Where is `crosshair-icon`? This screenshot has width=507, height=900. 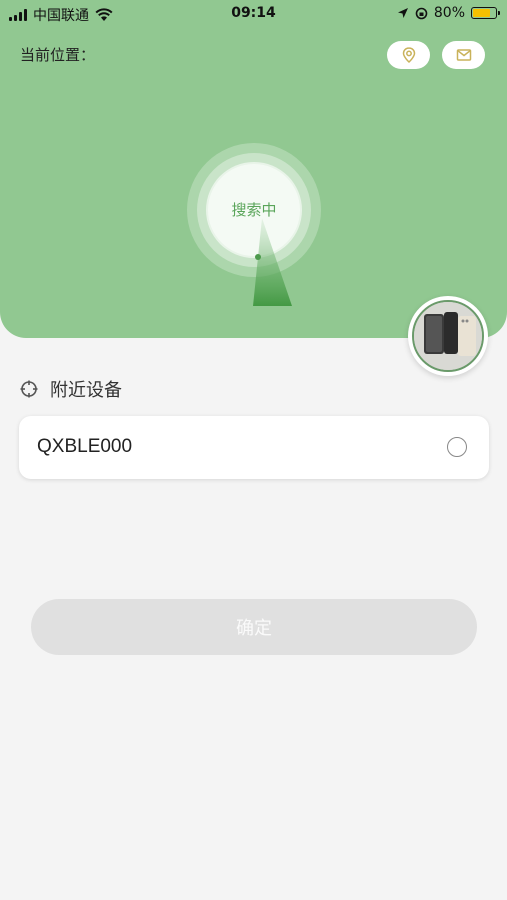 crosshair-icon is located at coordinates (29, 389).